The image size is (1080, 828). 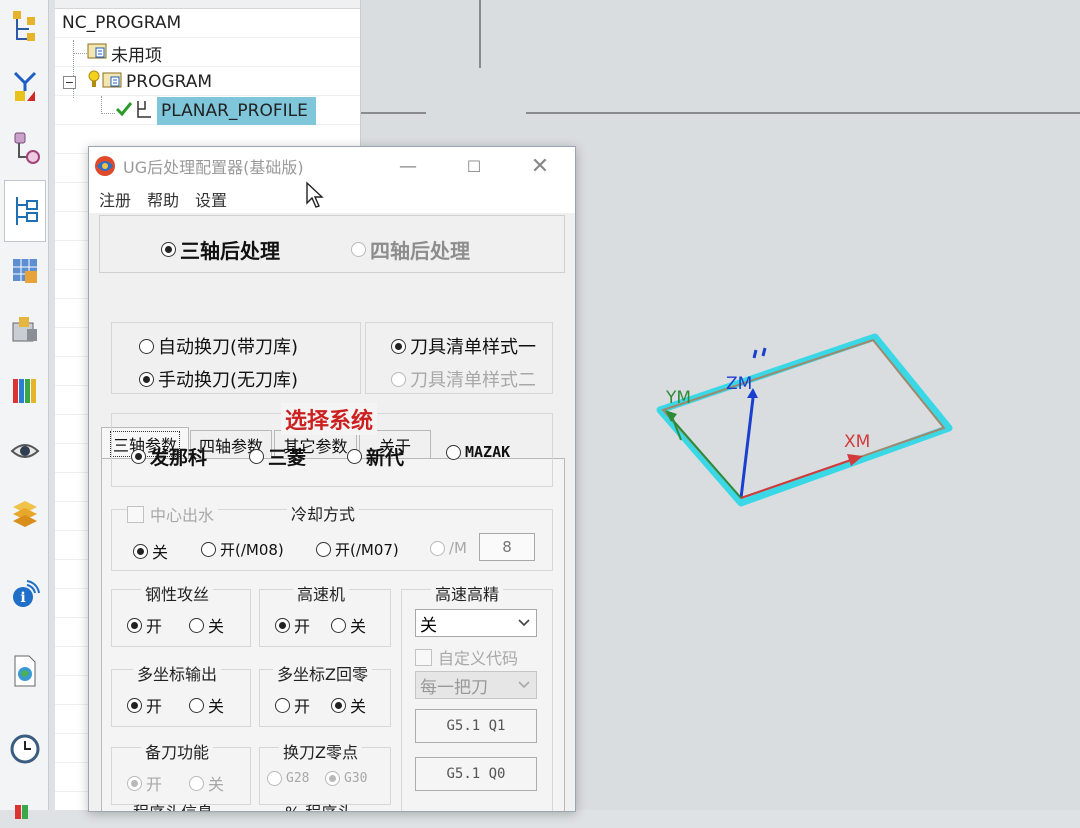 What do you see at coordinates (857, 442) in the screenshot?
I see `axis-label-xm: XM` at bounding box center [857, 442].